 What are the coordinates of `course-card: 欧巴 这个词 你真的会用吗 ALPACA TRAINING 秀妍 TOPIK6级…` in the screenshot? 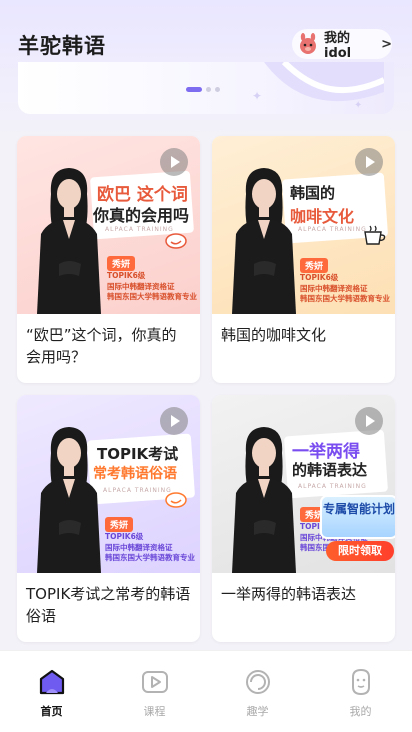 It's located at (108, 259).